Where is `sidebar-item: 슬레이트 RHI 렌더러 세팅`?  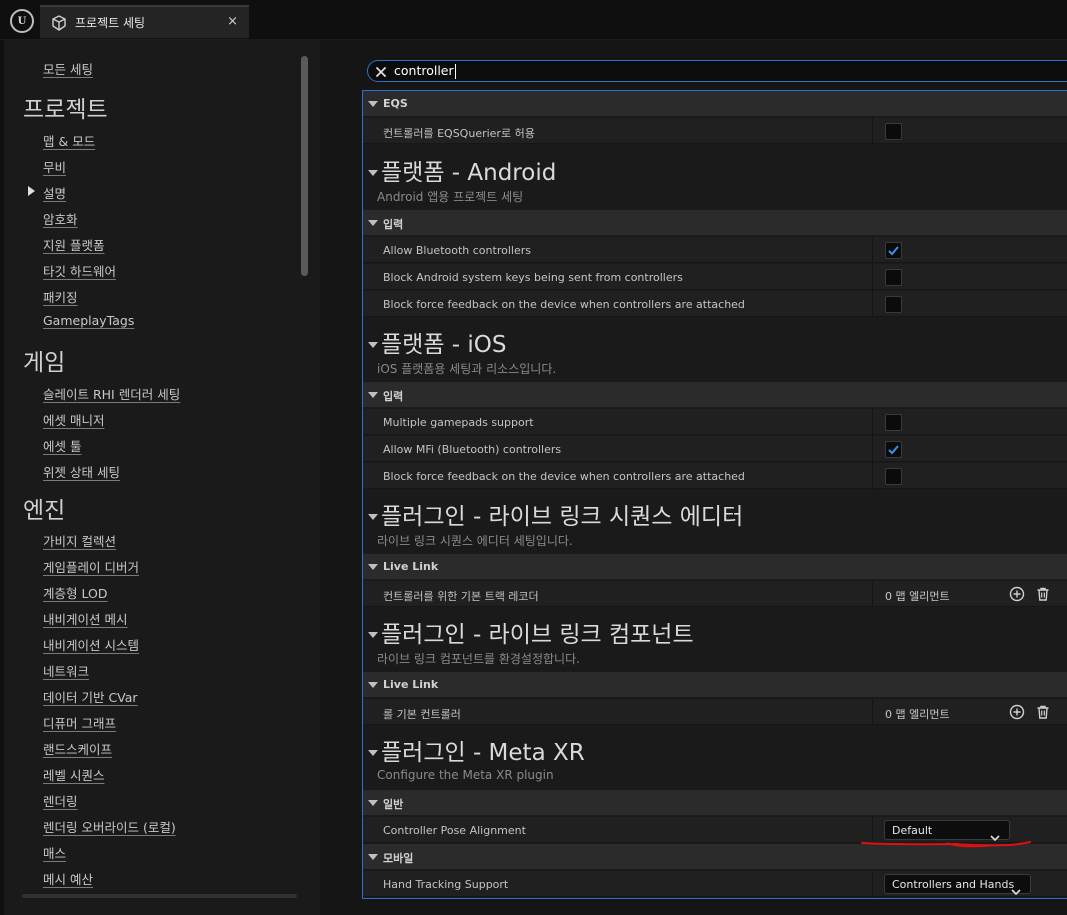
sidebar-item: 슬레이트 RHI 렌더러 세팅 is located at coordinates (111, 393).